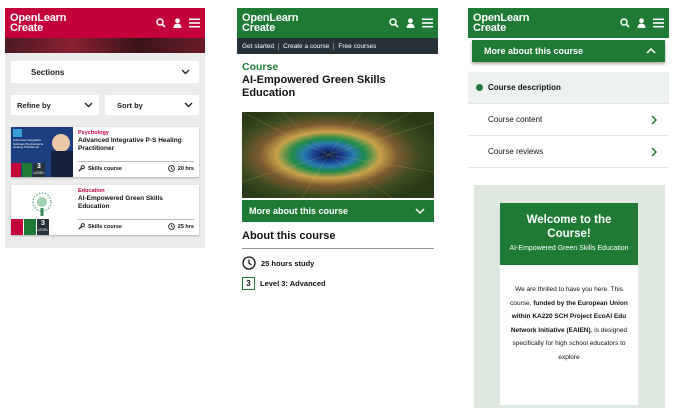 The image size is (673, 408). Describe the element at coordinates (515, 119) in the screenshot. I see `menu-item-label: Course content` at that location.